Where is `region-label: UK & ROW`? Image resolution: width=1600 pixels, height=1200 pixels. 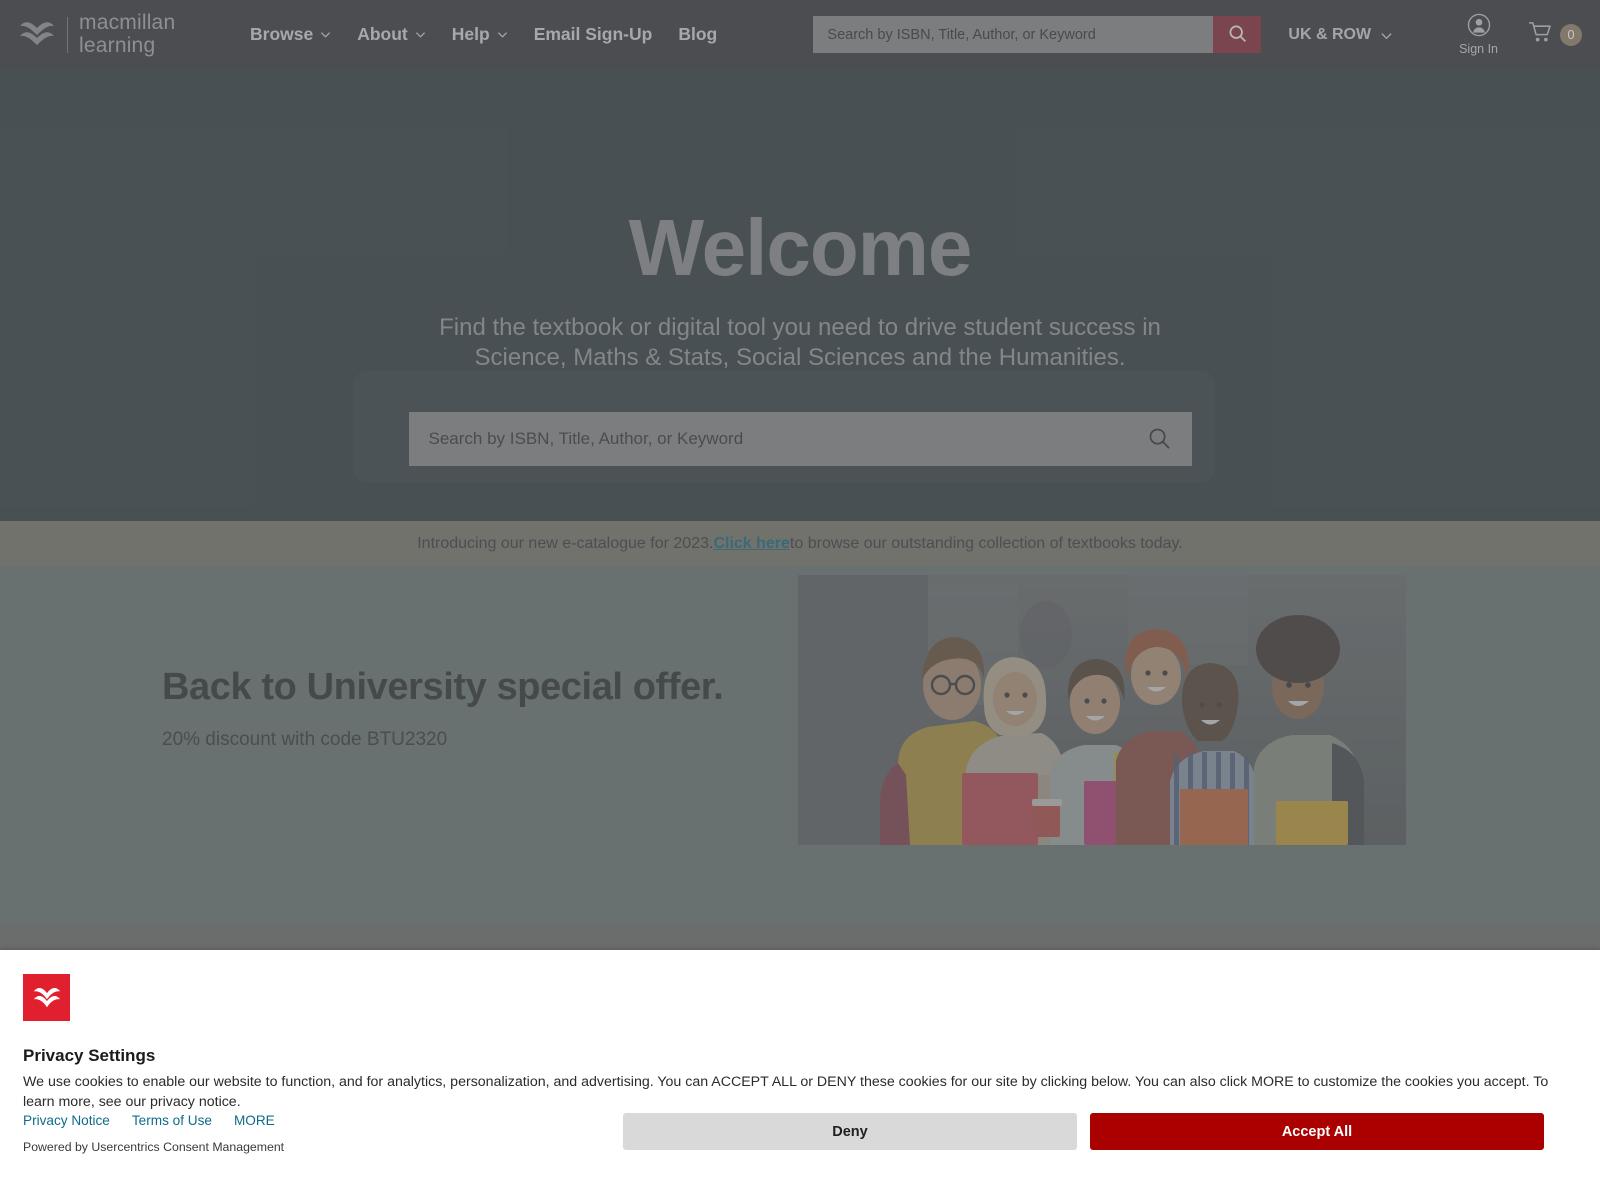
region-label: UK & ROW is located at coordinates (1330, 34).